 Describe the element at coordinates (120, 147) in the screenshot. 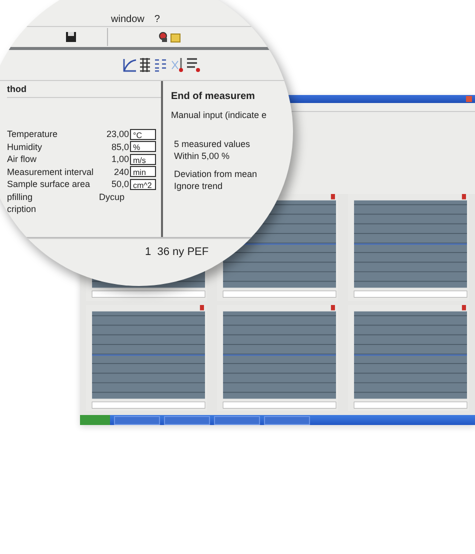

I see `field-value: 85,0` at that location.